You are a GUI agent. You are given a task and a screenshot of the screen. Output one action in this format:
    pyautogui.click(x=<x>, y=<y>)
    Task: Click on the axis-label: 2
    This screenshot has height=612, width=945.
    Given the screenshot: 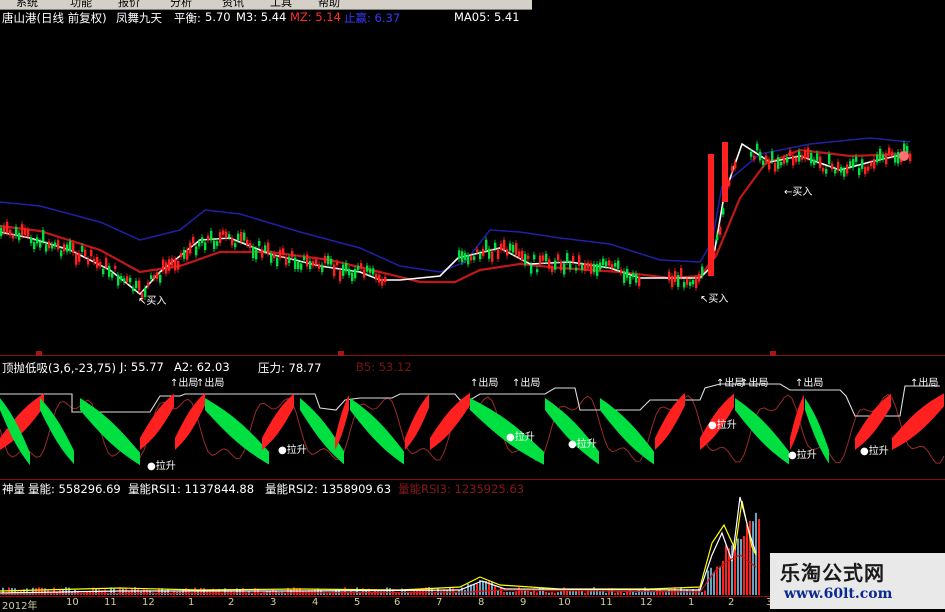 What is the action you would take?
    pyautogui.click(x=731, y=602)
    